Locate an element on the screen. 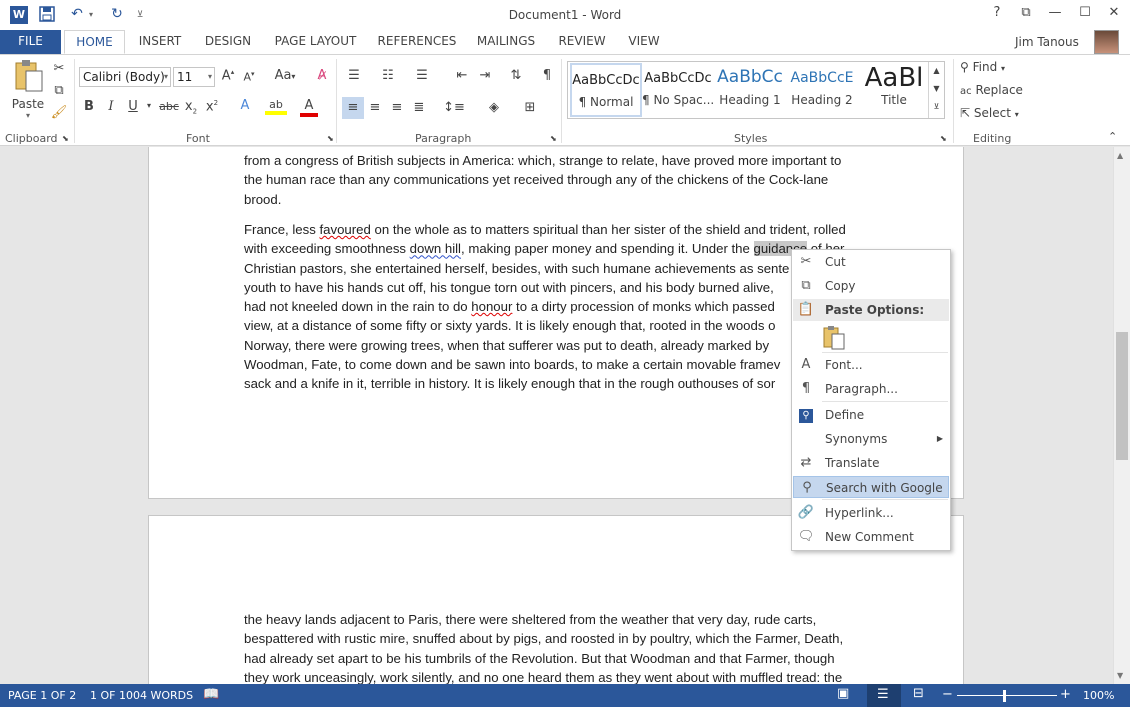  find-button: ⚲ Find ▾ is located at coordinates (990, 67).